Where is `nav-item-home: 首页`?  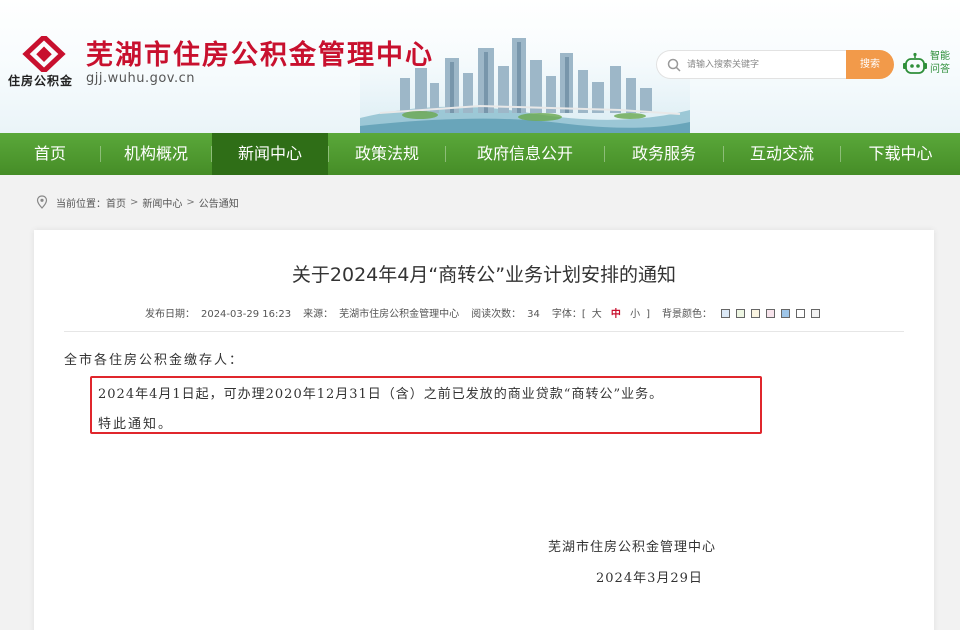
nav-item-home: 首页 is located at coordinates (50, 154).